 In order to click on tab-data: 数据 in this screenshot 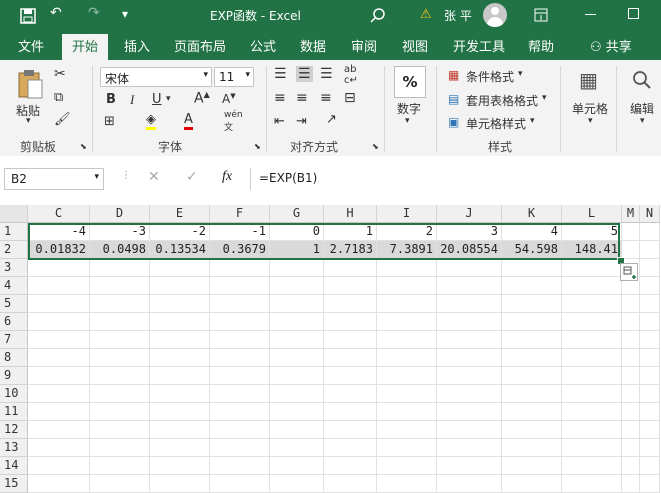, I will do `click(313, 45)`.